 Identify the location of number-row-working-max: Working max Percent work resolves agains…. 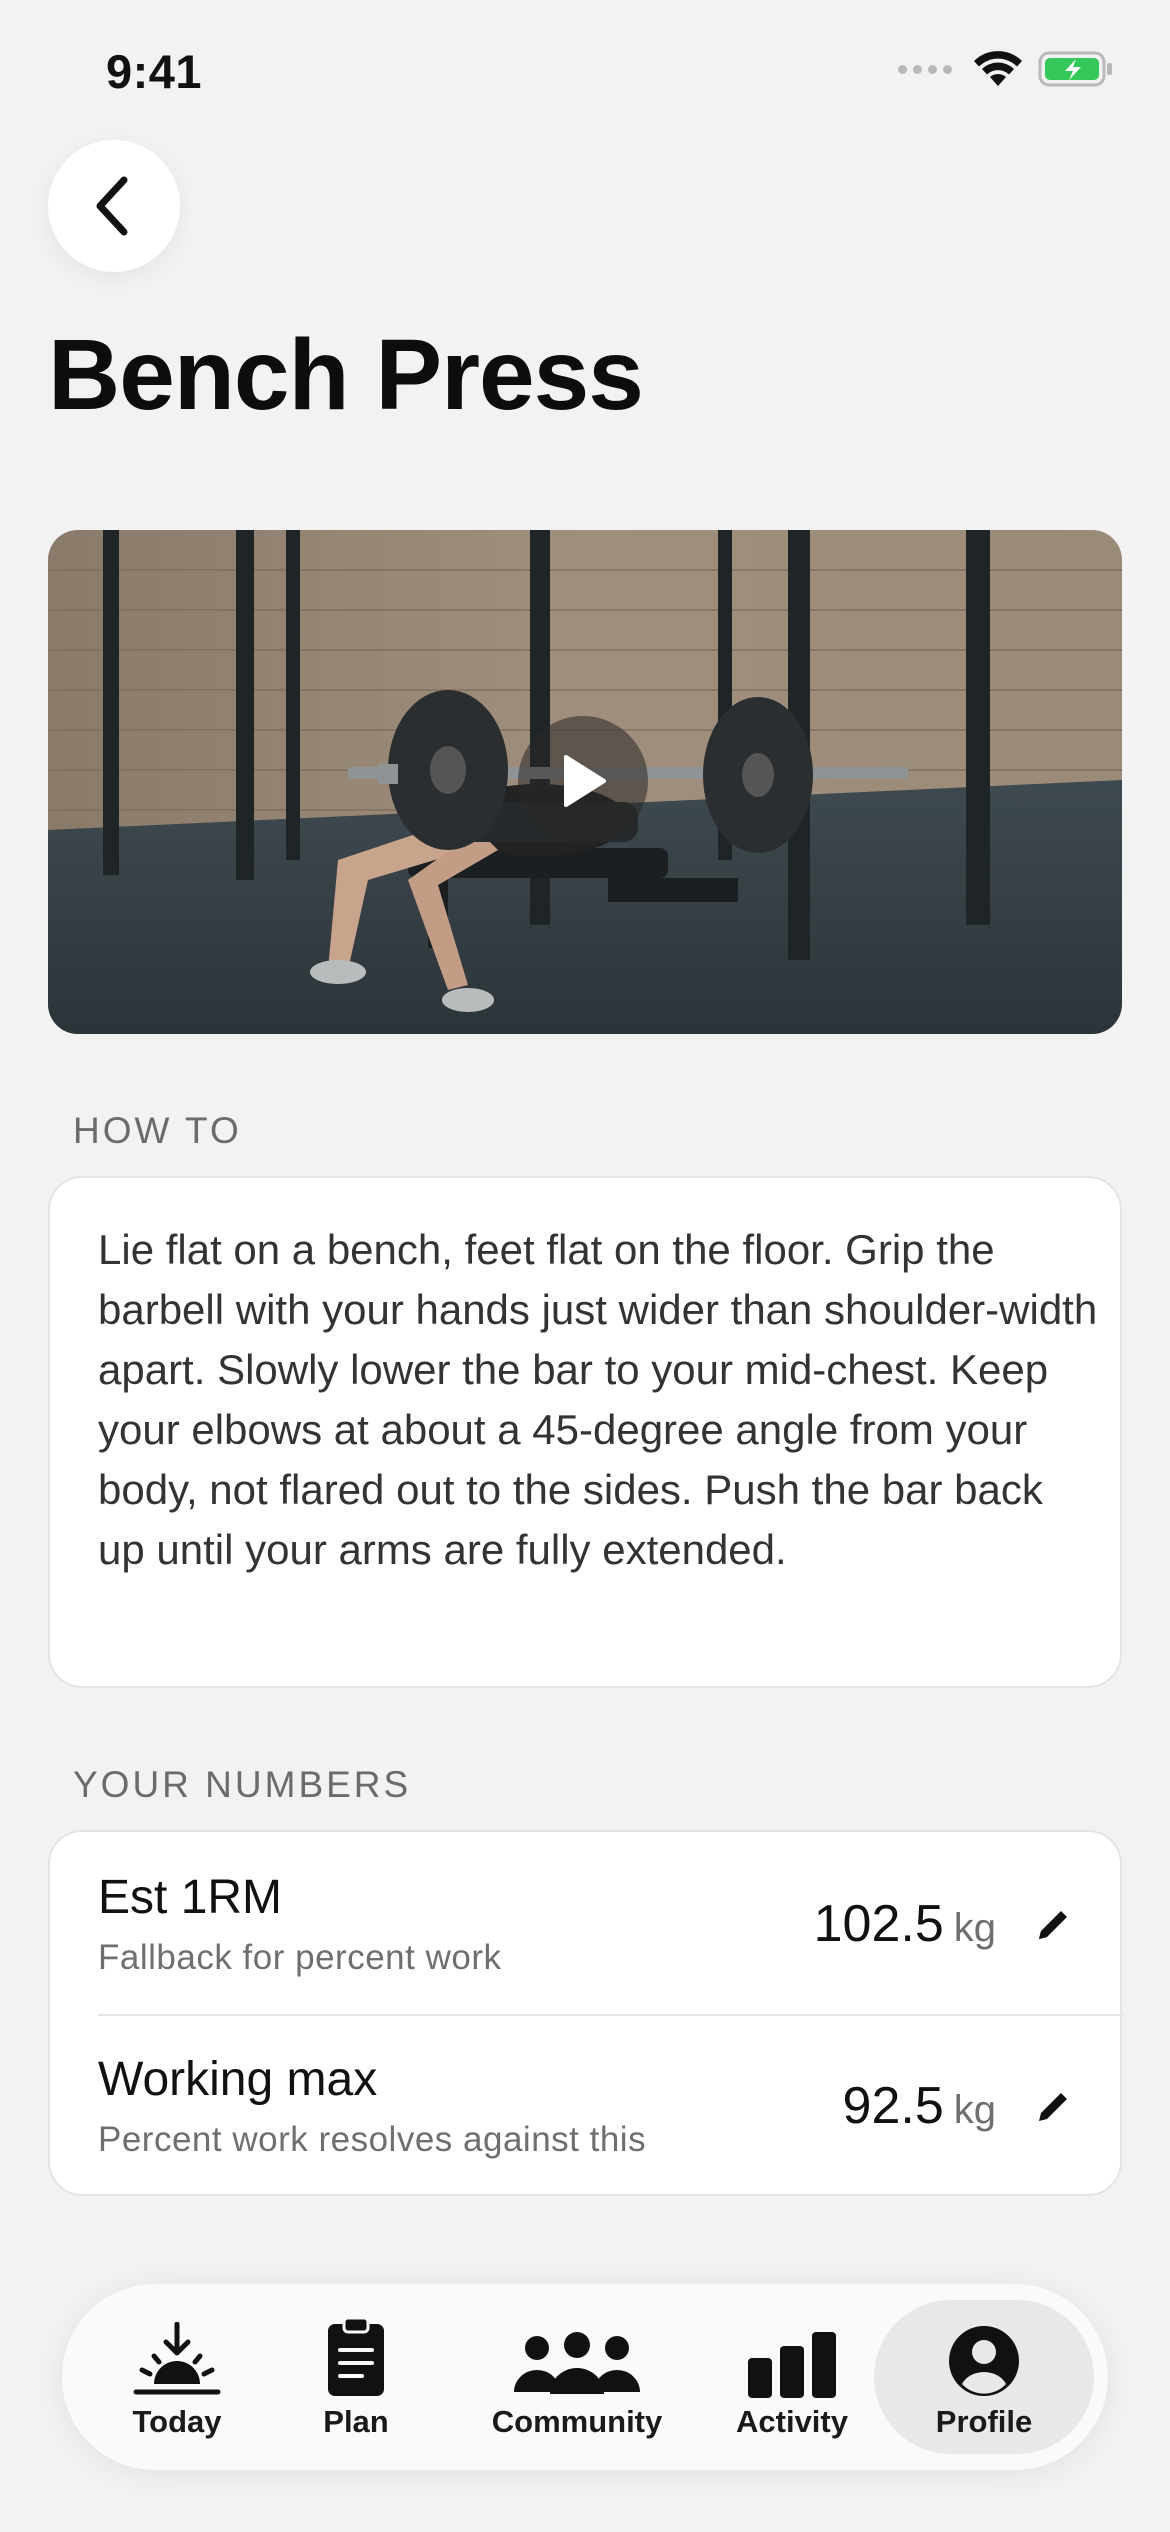
(587, 2105).